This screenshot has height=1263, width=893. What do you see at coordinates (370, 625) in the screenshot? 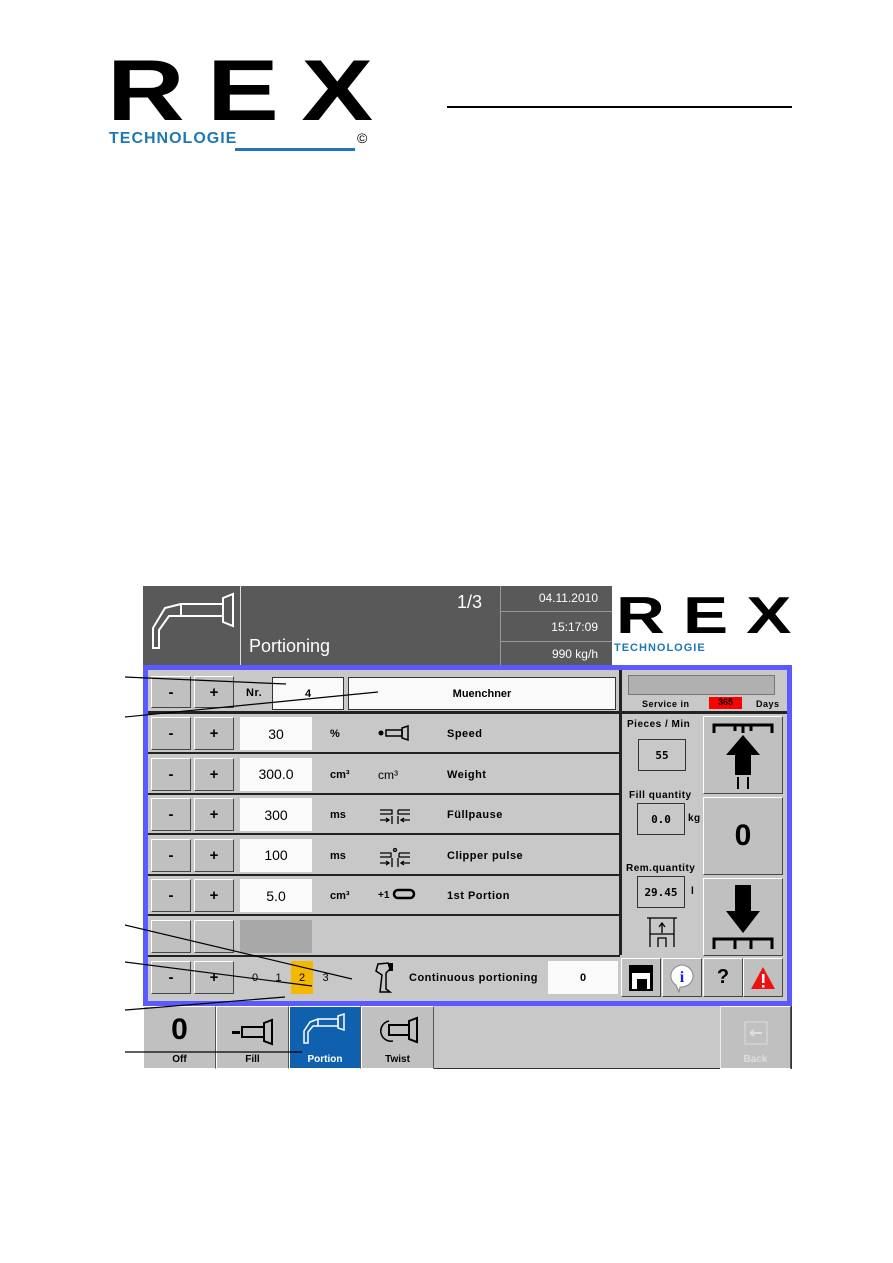
I see `title-panel: 1/3 Portioning` at bounding box center [370, 625].